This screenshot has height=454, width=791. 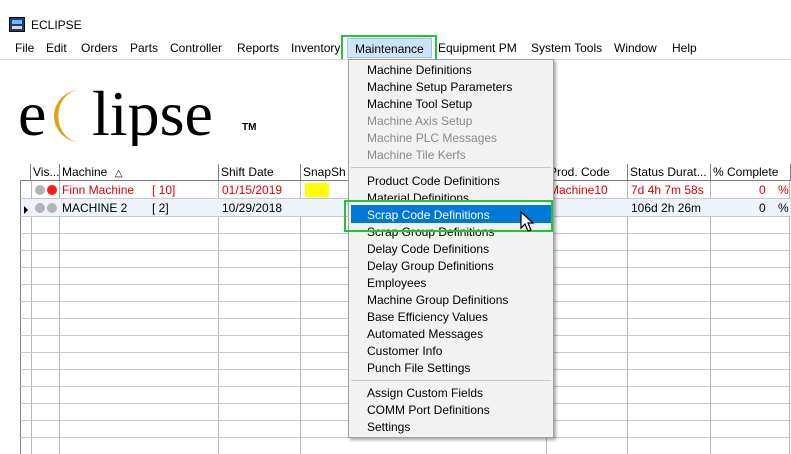 I want to click on menu-orders: Orders, so click(x=99, y=48).